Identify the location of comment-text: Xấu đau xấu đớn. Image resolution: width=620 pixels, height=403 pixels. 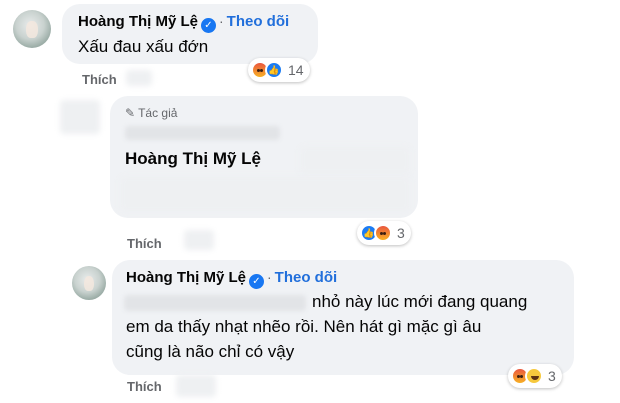
(143, 46).